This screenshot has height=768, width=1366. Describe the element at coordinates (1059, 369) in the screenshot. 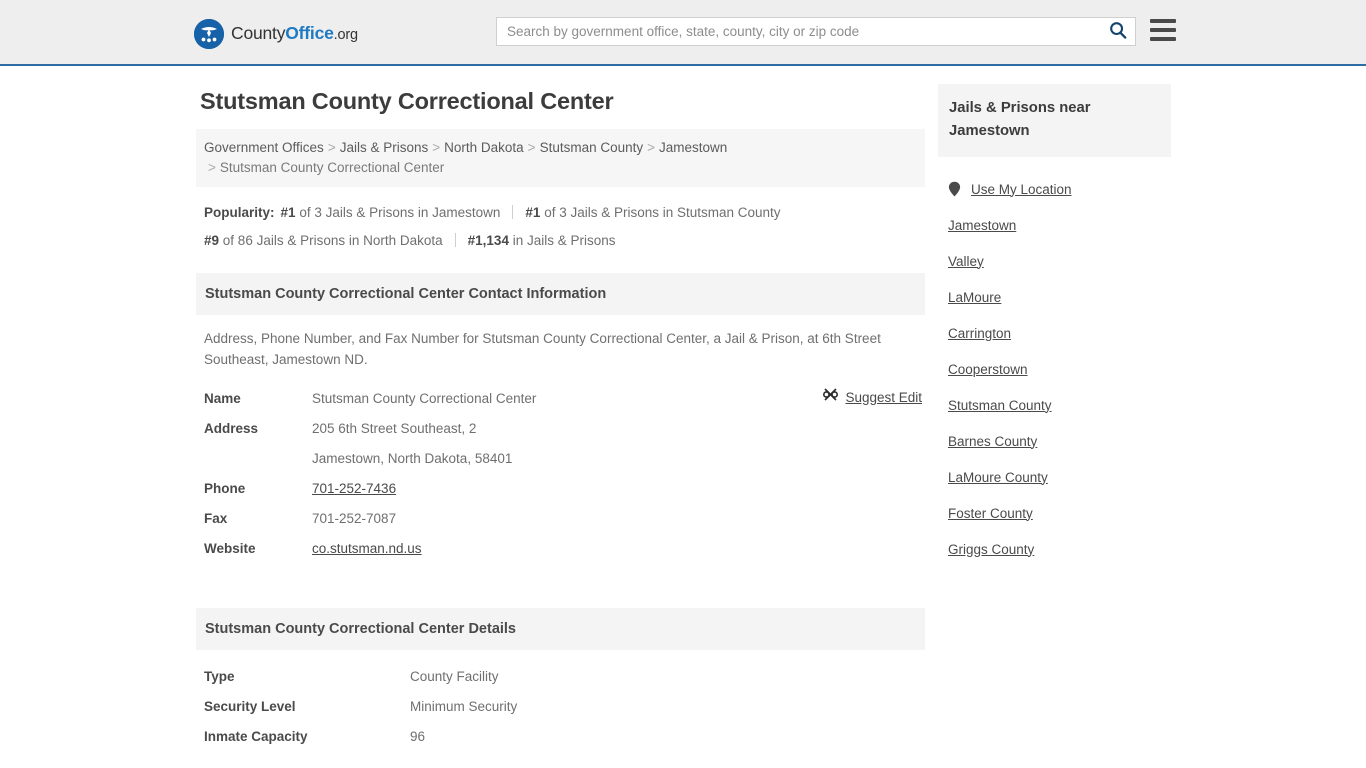

I see `sidebar-item-cooperstown: Cooperstown` at that location.